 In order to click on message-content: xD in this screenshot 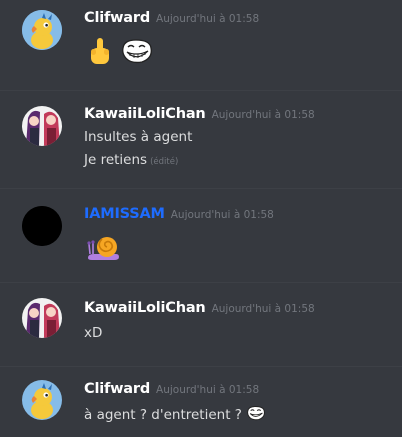, I will do `click(93, 333)`.